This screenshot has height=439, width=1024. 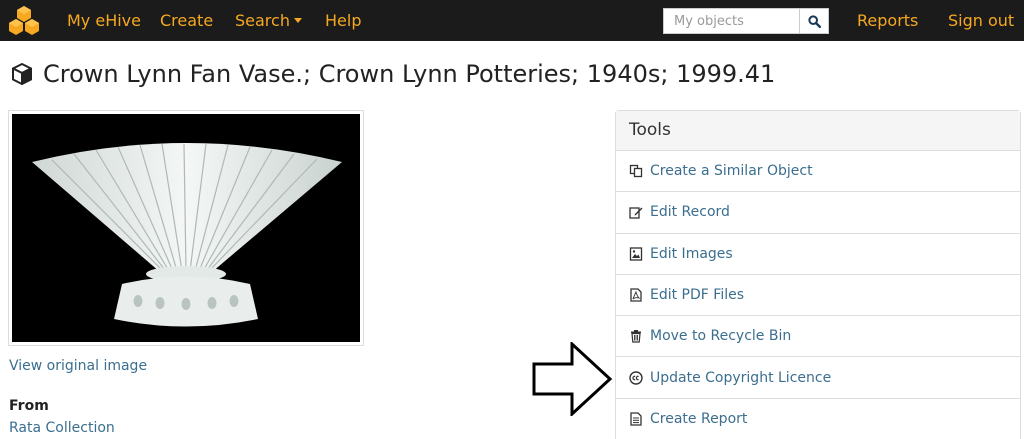 I want to click on report-icon, so click(x=636, y=419).